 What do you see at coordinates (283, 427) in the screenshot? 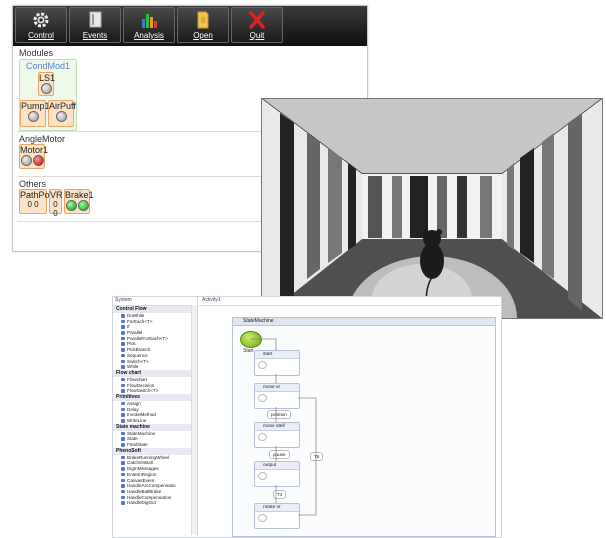
I see `transition-arrows` at bounding box center [283, 427].